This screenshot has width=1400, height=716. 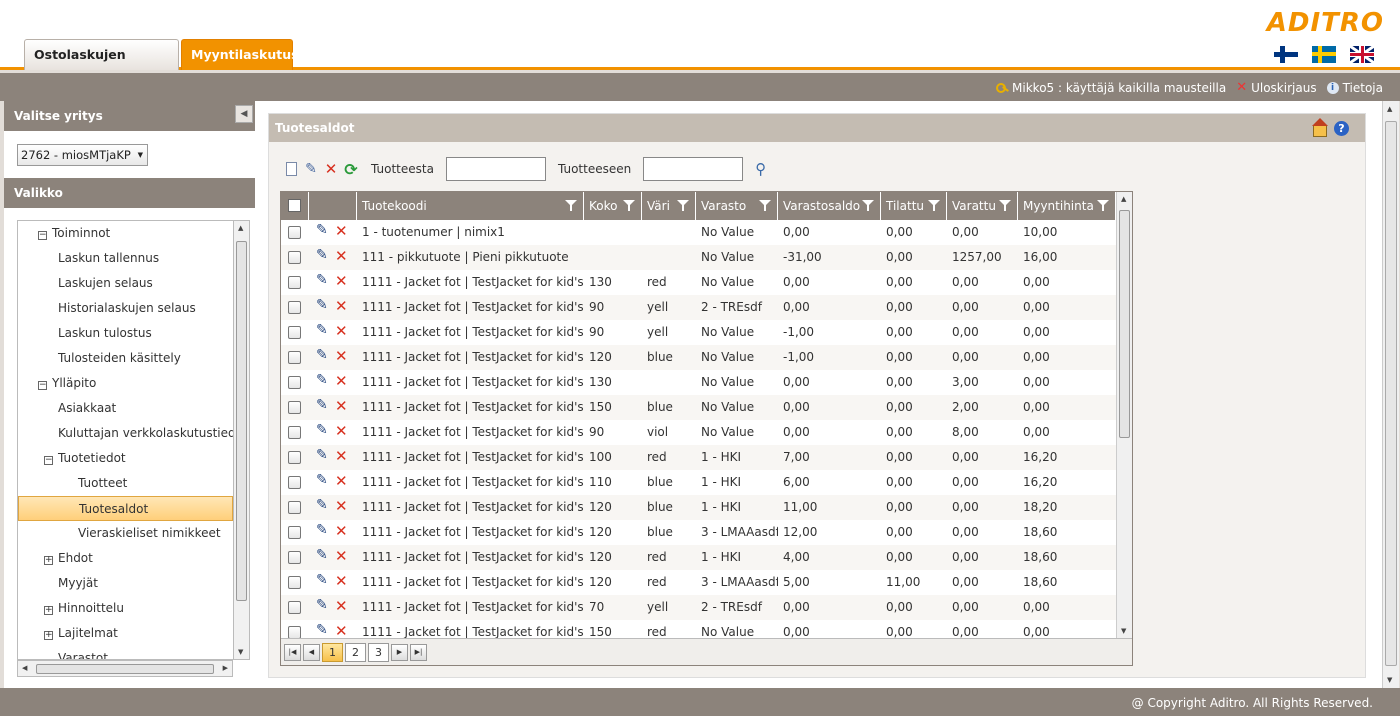 What do you see at coordinates (760, 169) in the screenshot?
I see `search-icon: ⚲` at bounding box center [760, 169].